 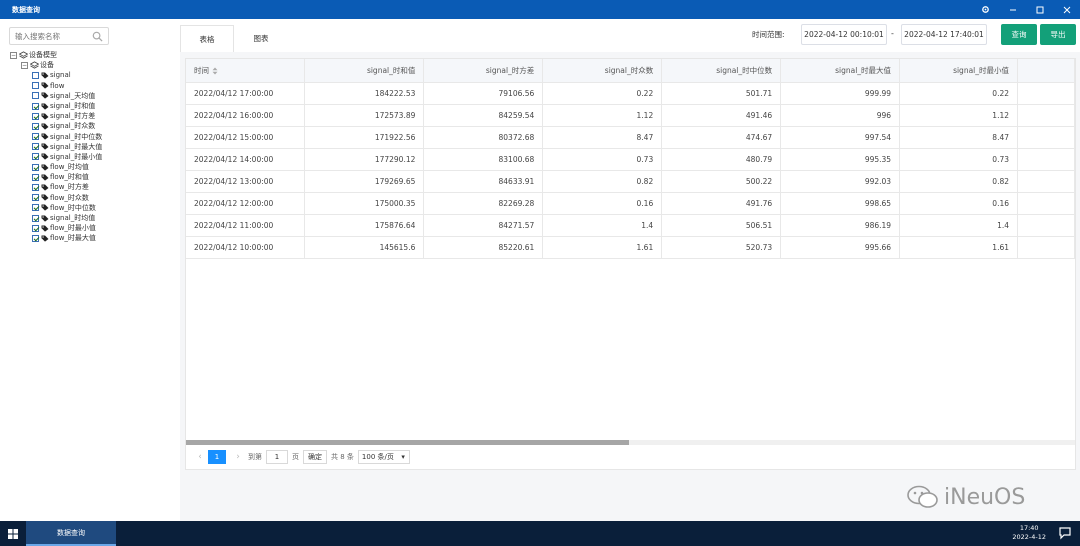 I want to click on tree-leaf-node: signal_时众数, so click(x=56, y=126).